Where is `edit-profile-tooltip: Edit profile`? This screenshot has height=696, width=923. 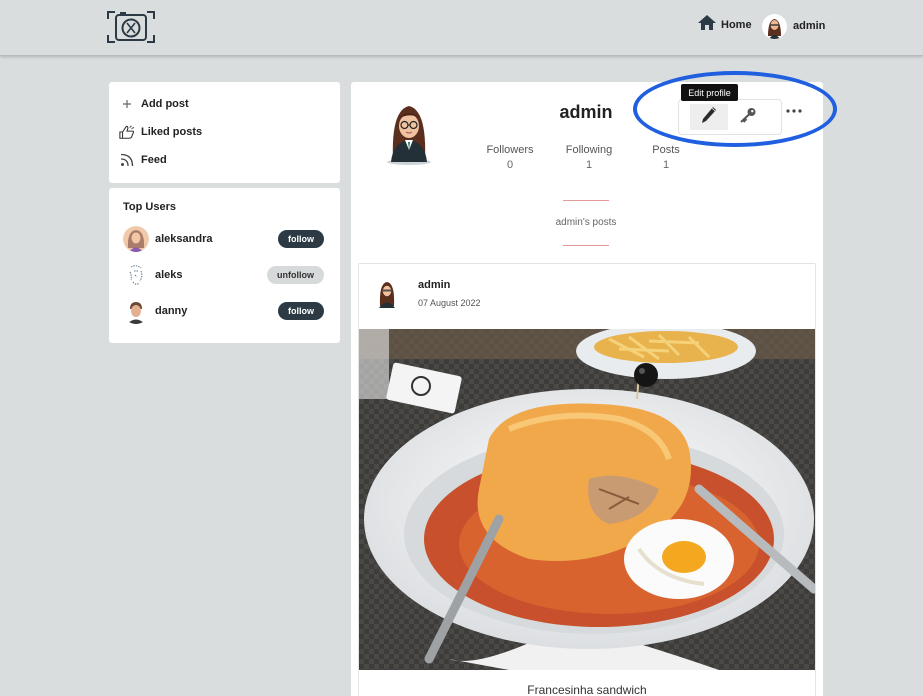 edit-profile-tooltip: Edit profile is located at coordinates (709, 92).